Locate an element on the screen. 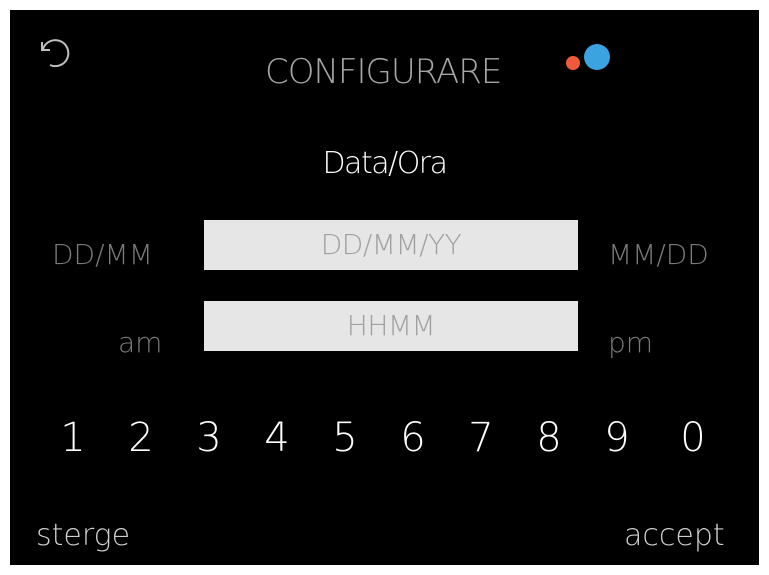  date-format-ddmm-toggle: DD/MM is located at coordinates (102, 254).